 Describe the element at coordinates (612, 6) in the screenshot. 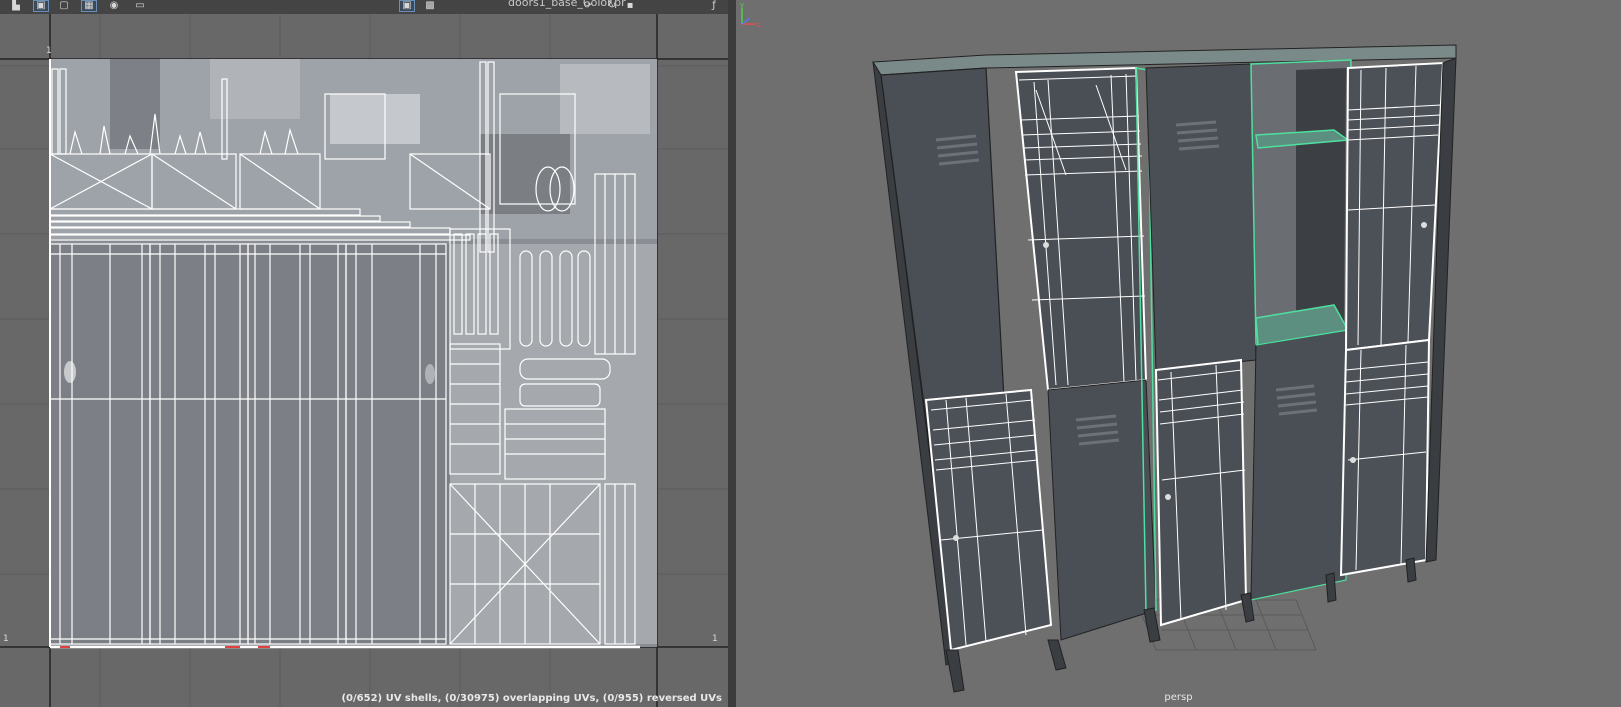

I see `refresh-icon: ↻` at that location.